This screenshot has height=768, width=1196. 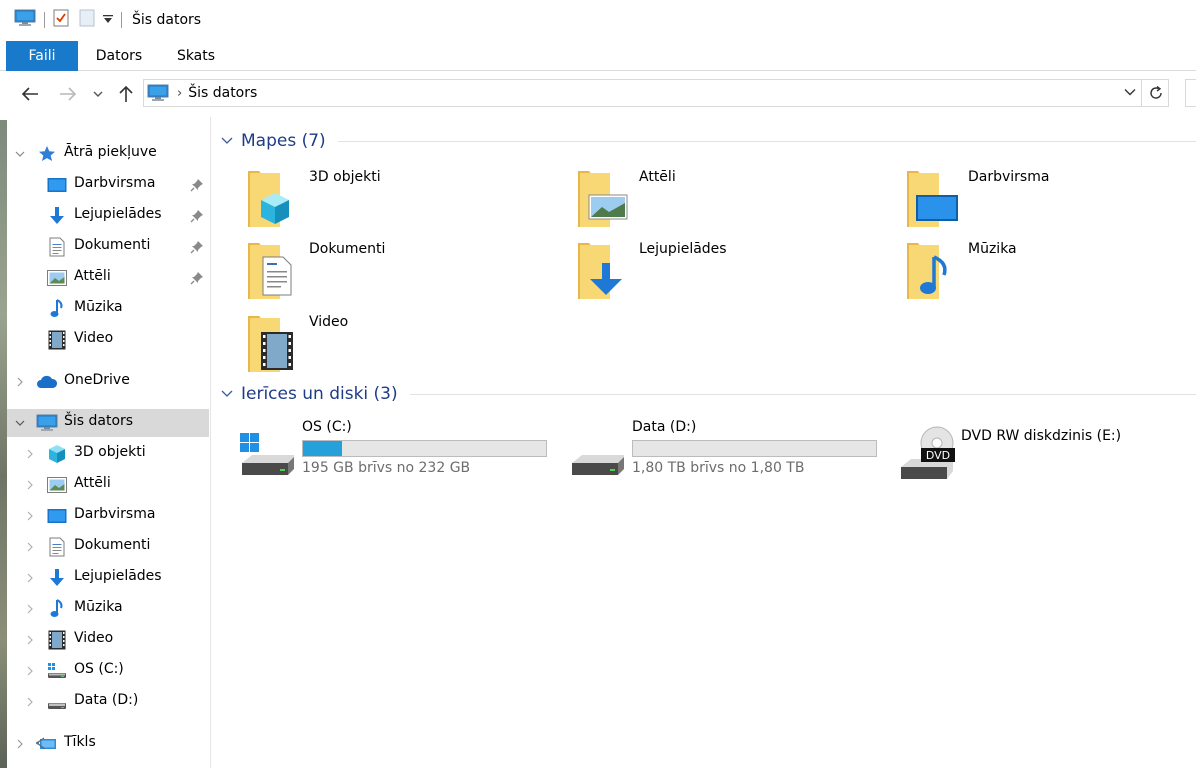 I want to click on drive-c: OS (C:) 195 GB brīvs no 232 GB, so click(x=403, y=451).